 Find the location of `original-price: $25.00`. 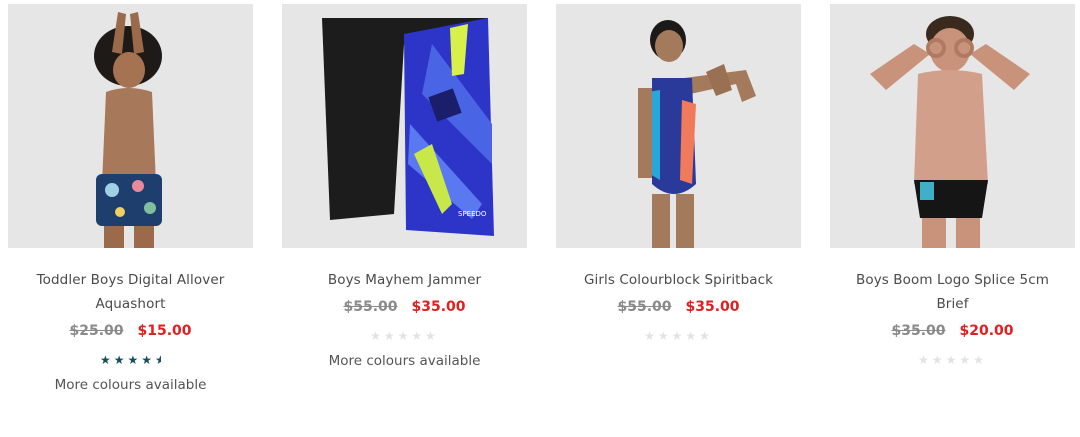

original-price: $25.00 is located at coordinates (96, 331).